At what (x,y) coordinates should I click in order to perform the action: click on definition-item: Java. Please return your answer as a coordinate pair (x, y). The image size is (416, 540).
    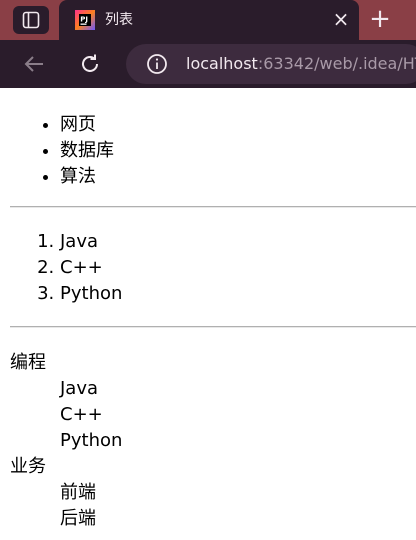
    Looking at the image, I should click on (79, 388).